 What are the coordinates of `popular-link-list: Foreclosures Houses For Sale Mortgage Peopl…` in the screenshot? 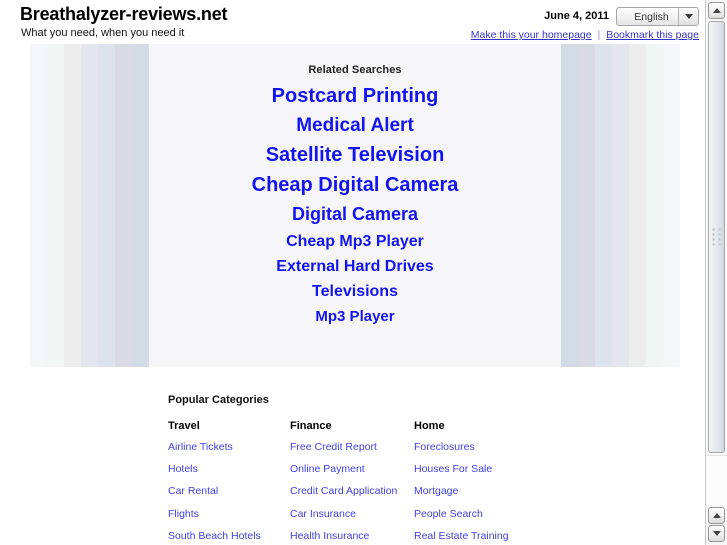 It's located at (504, 490).